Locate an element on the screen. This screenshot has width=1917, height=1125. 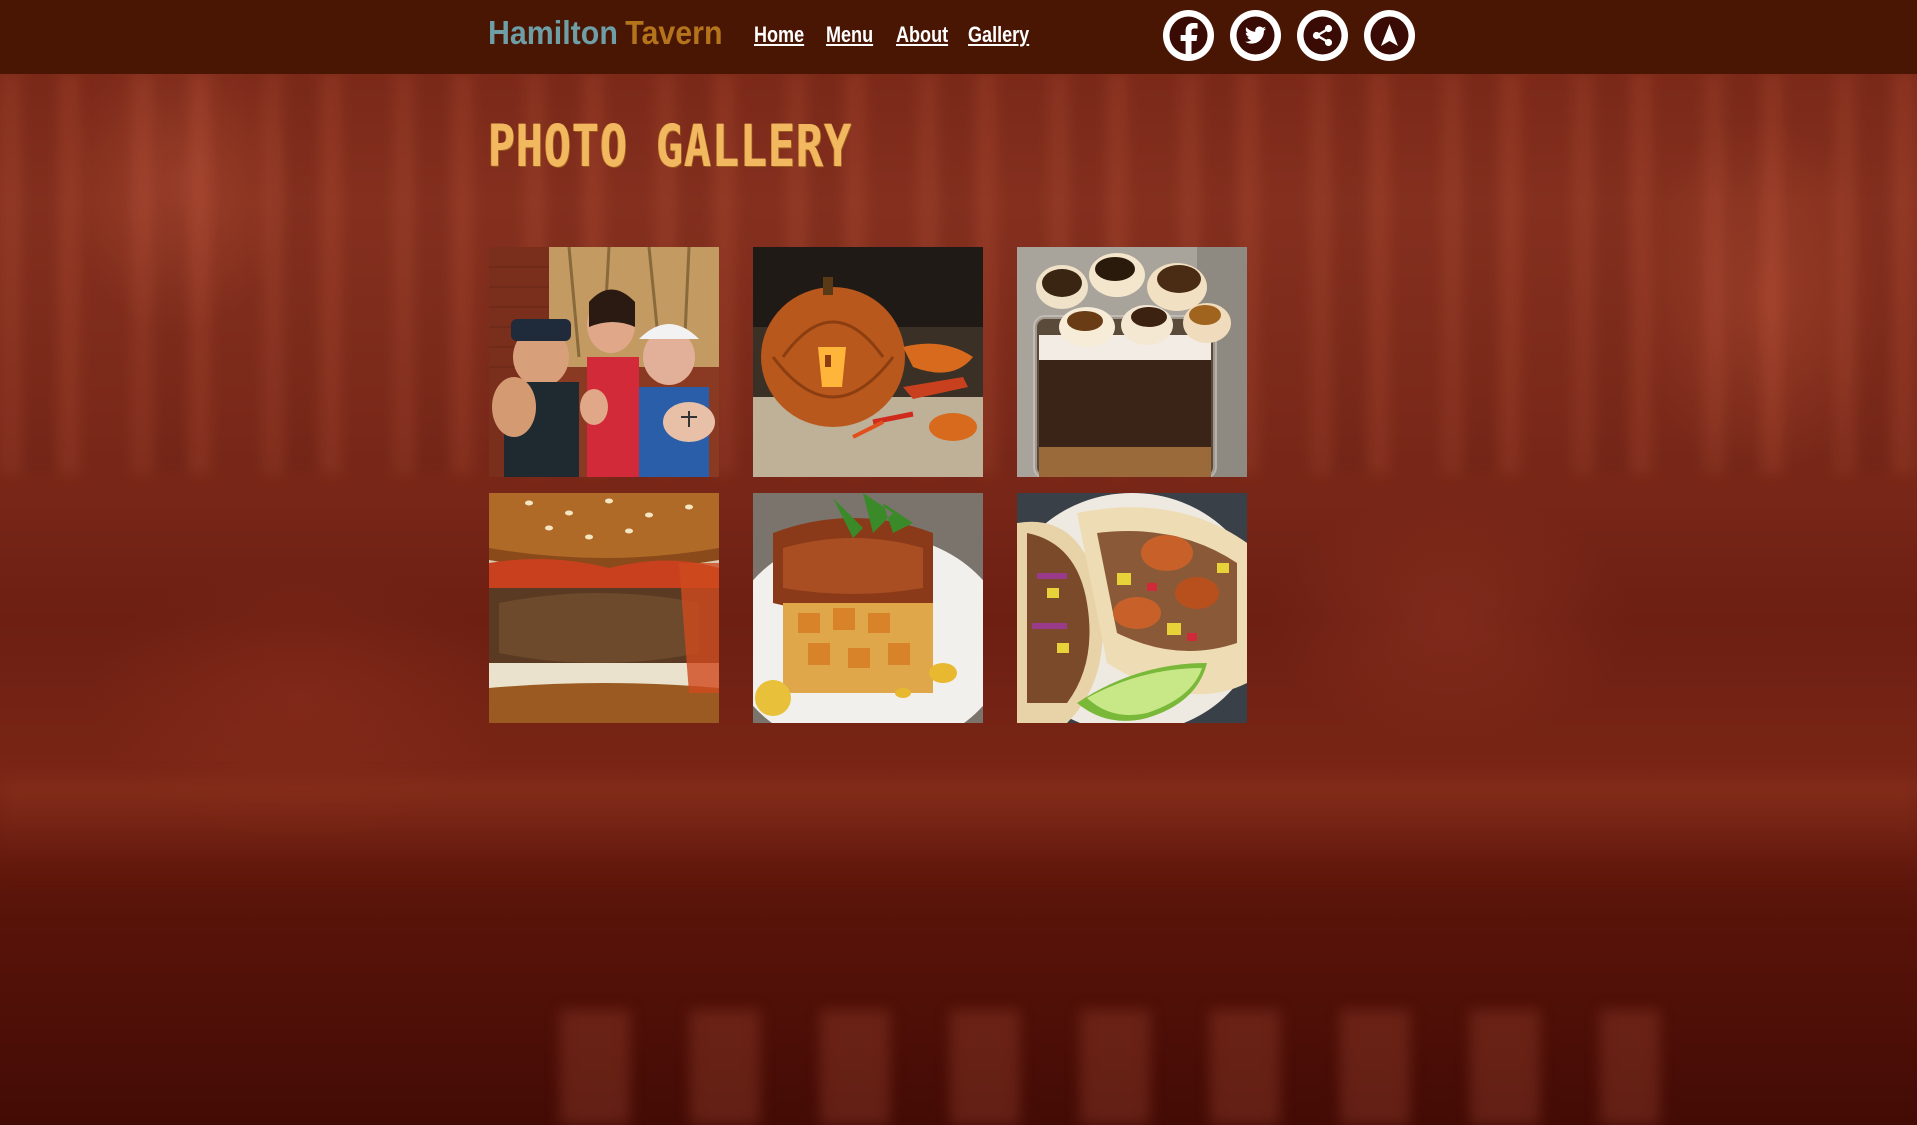
gallery-photo-pumpkin is located at coordinates (868, 362).